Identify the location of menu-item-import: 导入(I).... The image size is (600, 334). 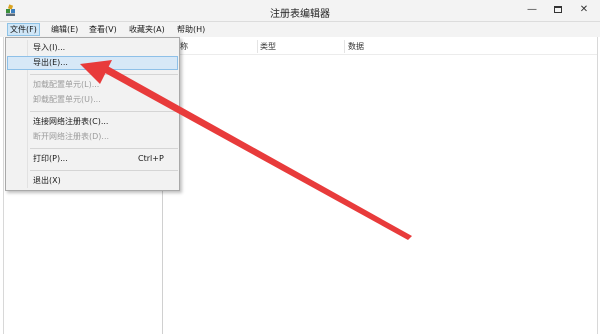
(92, 48).